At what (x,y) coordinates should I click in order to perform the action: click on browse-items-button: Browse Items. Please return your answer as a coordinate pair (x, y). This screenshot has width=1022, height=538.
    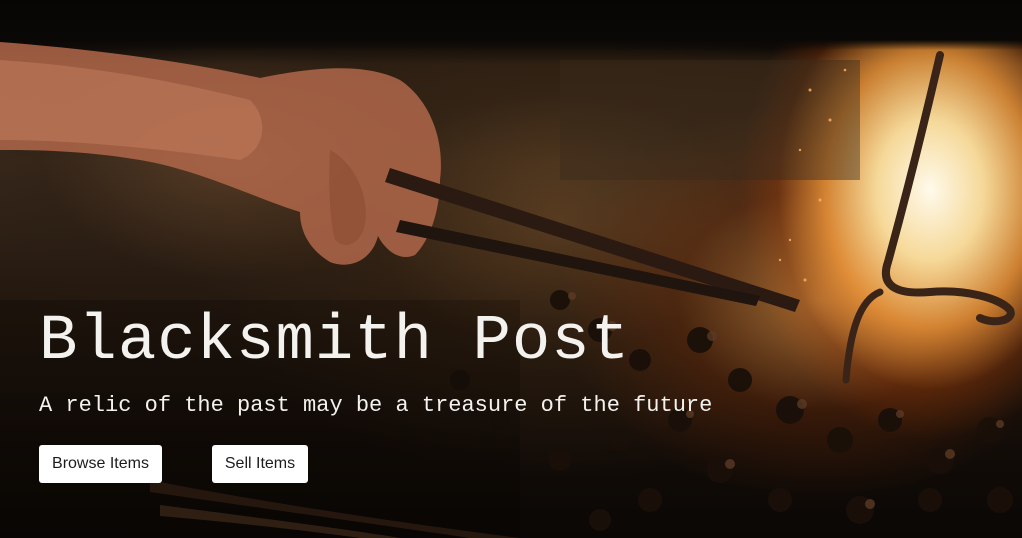
    Looking at the image, I should click on (100, 464).